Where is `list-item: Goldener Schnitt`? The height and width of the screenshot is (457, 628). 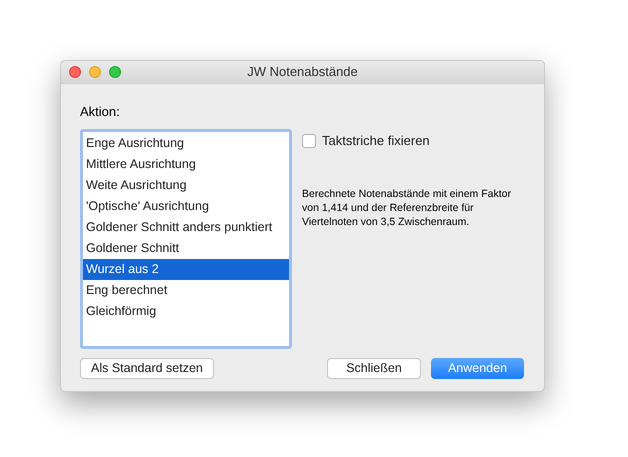 list-item: Goldener Schnitt is located at coordinates (186, 248).